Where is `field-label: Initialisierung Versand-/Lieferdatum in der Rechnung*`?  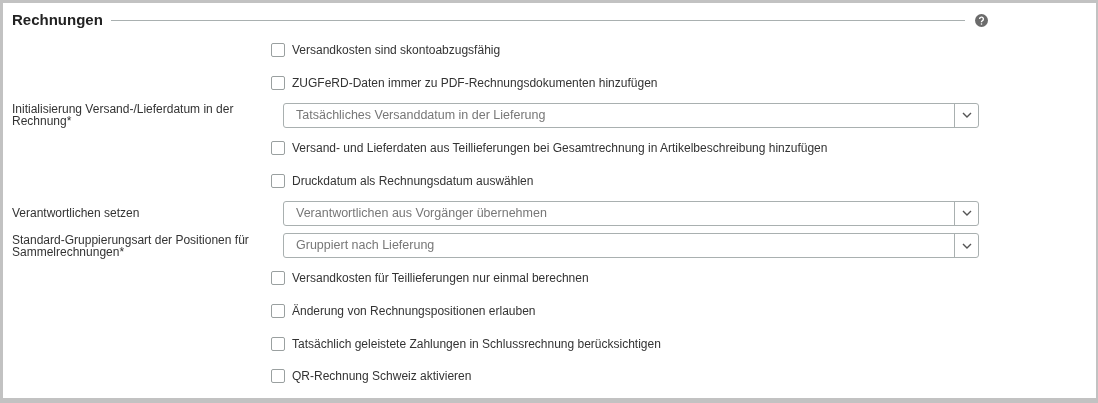 field-label: Initialisierung Versand-/Lieferdatum in der Rechnung* is located at coordinates (123, 115).